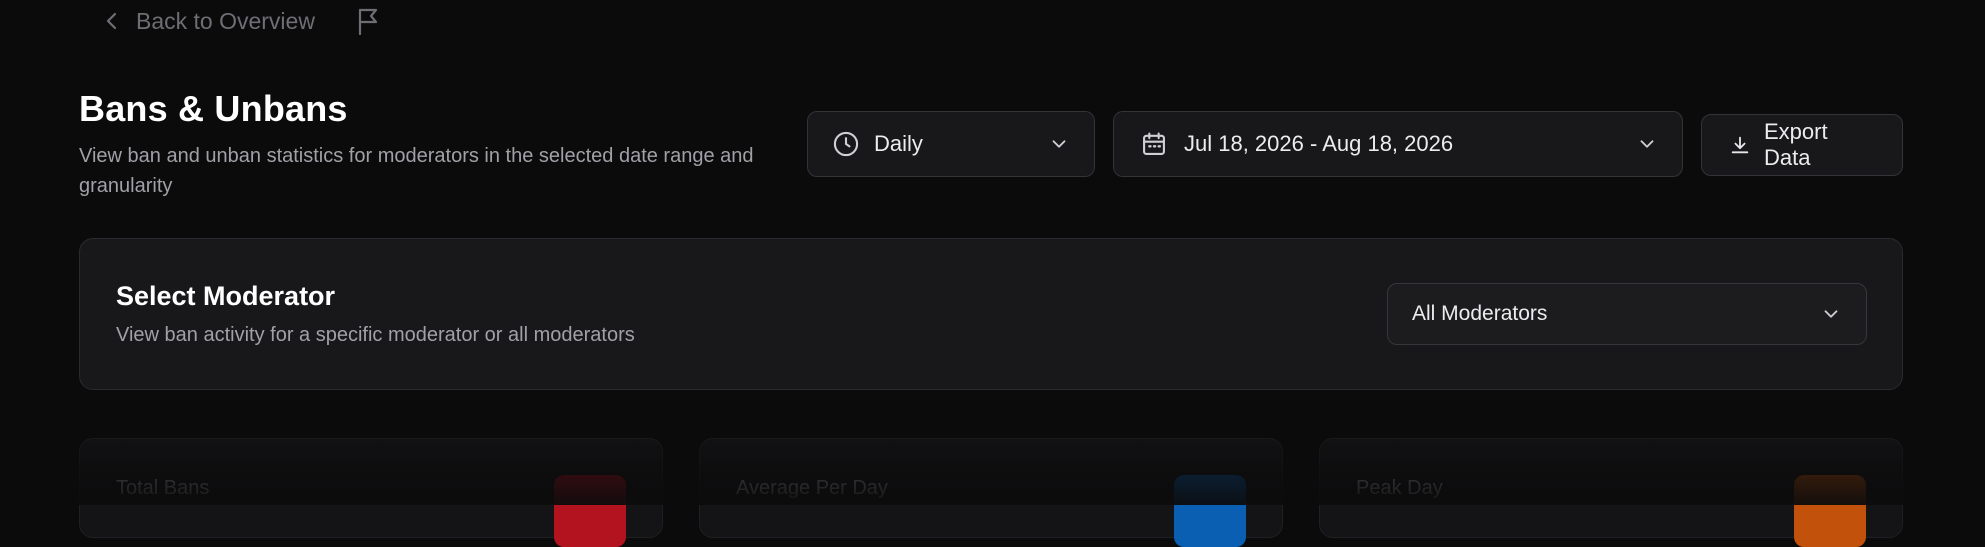 This screenshot has height=547, width=1985. Describe the element at coordinates (1627, 314) in the screenshot. I see `moderator-select: All Moderators` at that location.